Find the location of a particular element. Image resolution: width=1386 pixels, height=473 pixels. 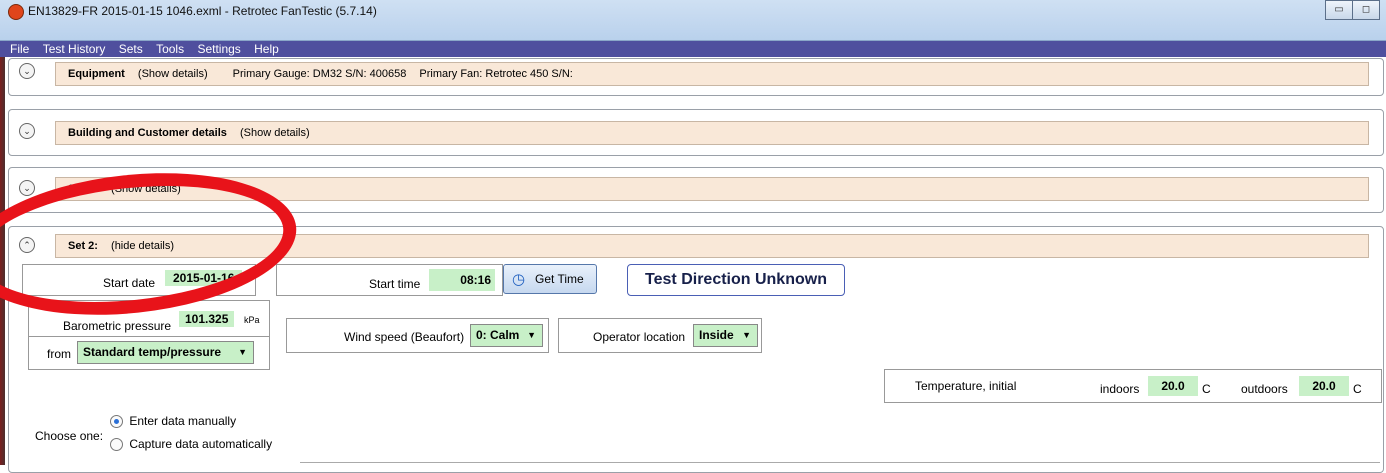

from-box: from Standard temp/pressure ▼ is located at coordinates (149, 353).